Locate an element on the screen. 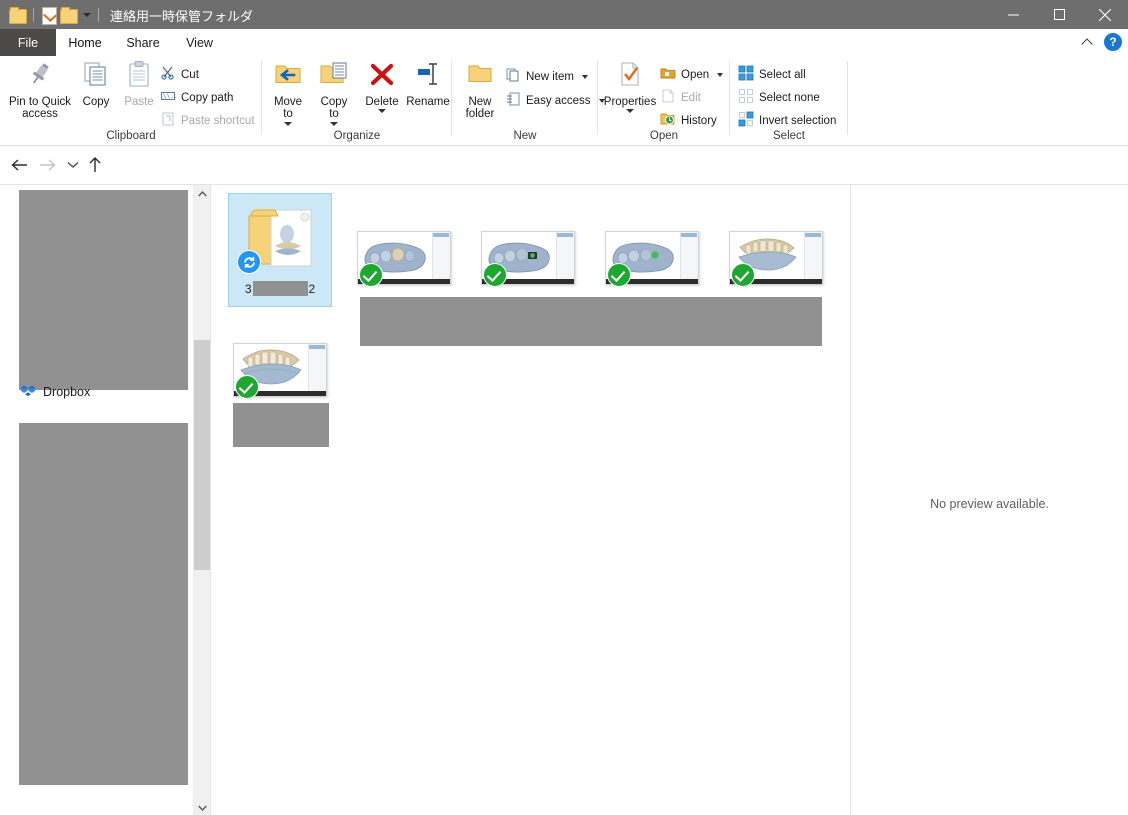 This screenshot has width=1128, height=815. paste-shortcut-label: Paste shortcut is located at coordinates (218, 120).